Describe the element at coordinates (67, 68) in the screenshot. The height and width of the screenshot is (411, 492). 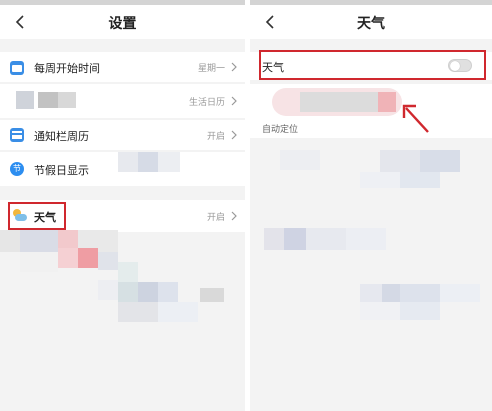
I see `row-label: 每周开始时间` at that location.